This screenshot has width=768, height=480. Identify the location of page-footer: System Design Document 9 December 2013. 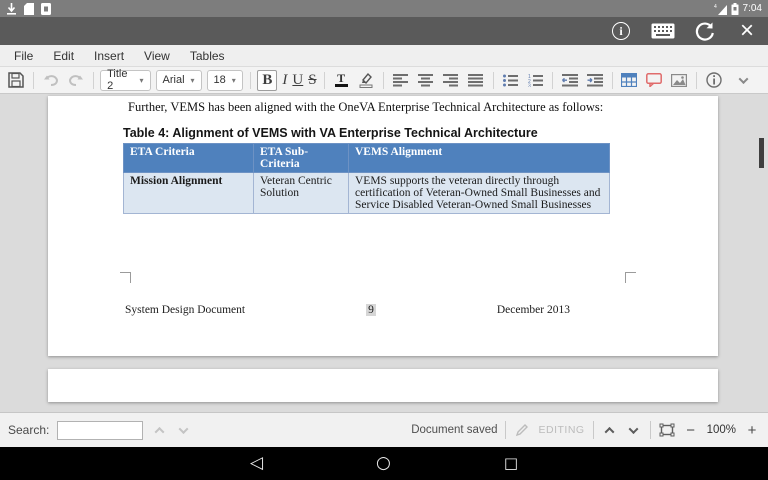
(347, 310).